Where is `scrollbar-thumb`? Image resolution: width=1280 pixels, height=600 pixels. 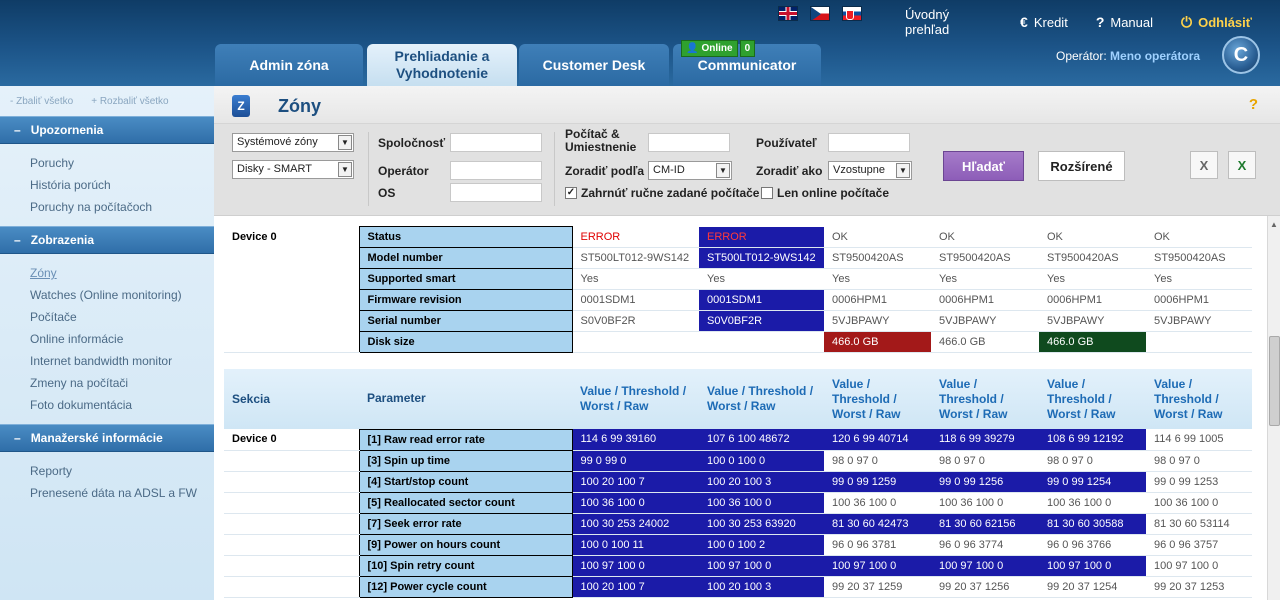
scrollbar-thumb is located at coordinates (1274, 381).